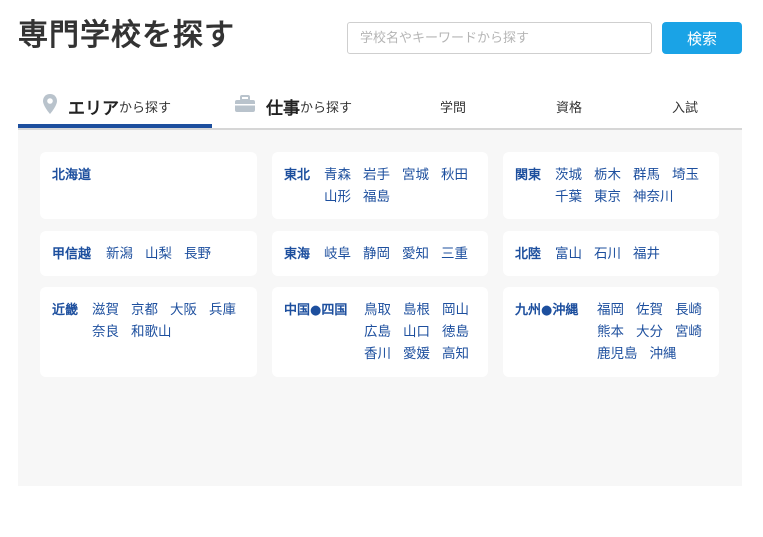 The image size is (763, 537). I want to click on prefecture-link: 兵庫, so click(222, 310).